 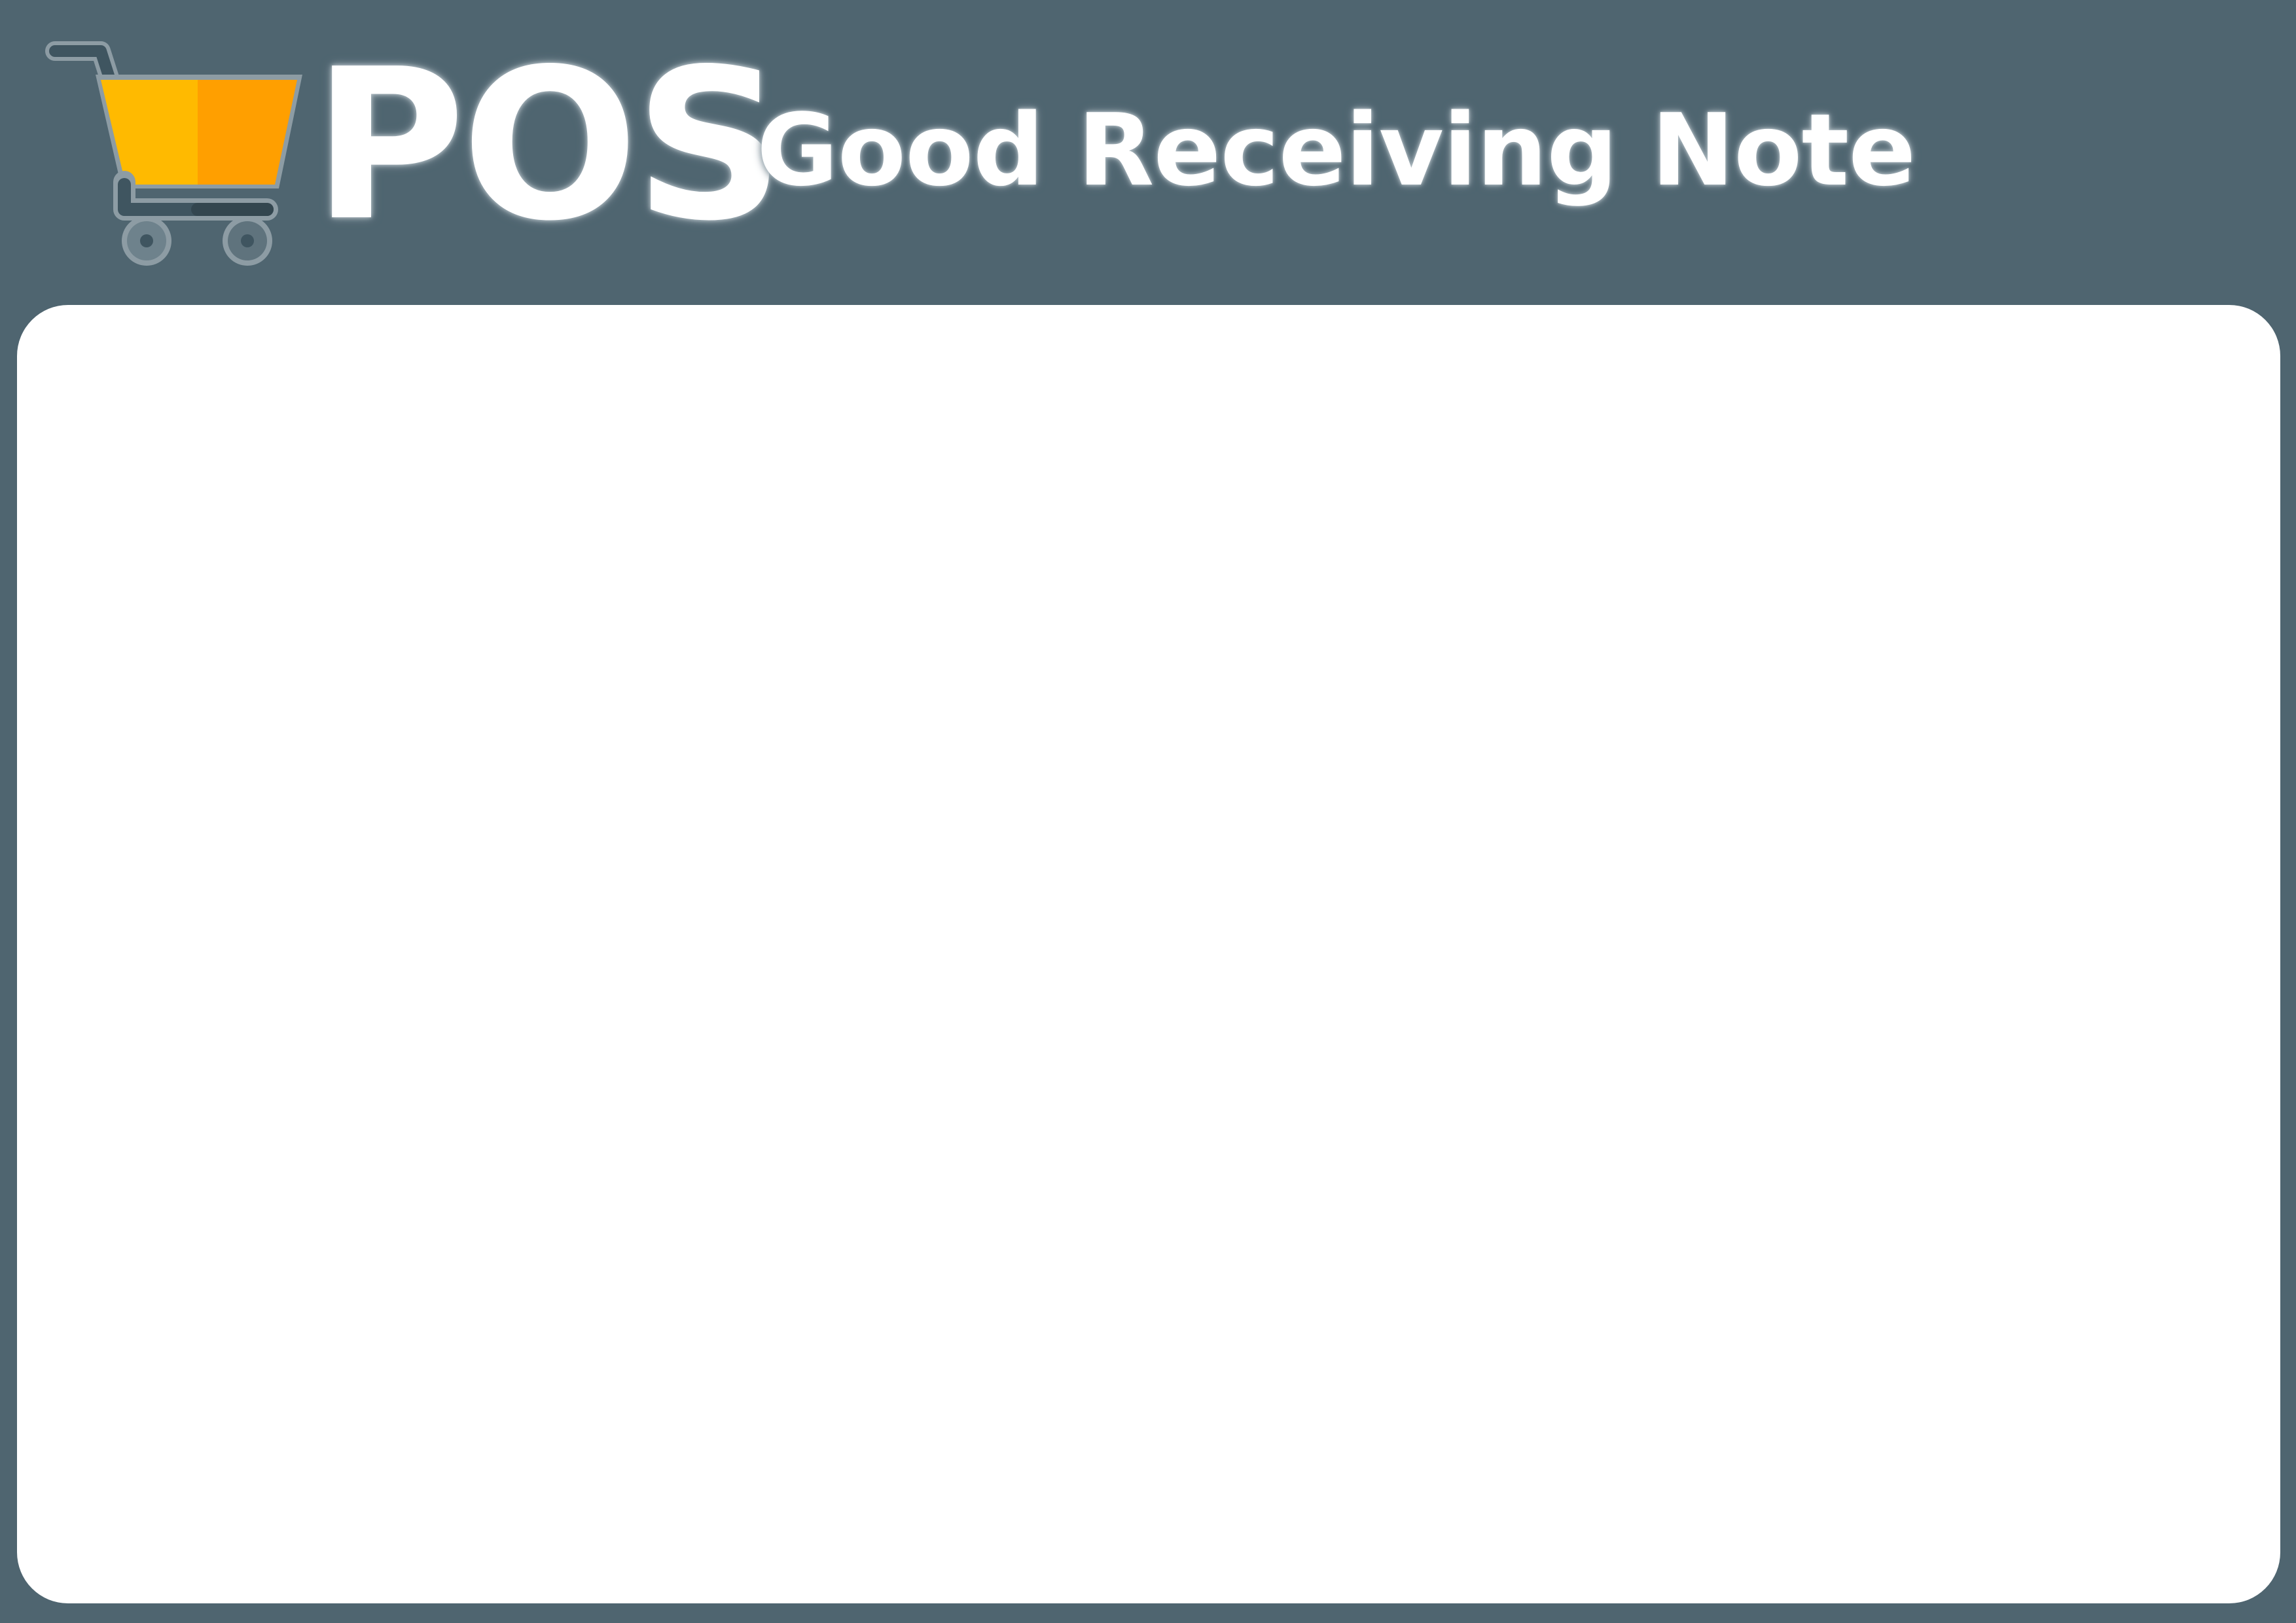 What do you see at coordinates (1336, 150) in the screenshot?
I see `document-title: Good Receiving Note` at bounding box center [1336, 150].